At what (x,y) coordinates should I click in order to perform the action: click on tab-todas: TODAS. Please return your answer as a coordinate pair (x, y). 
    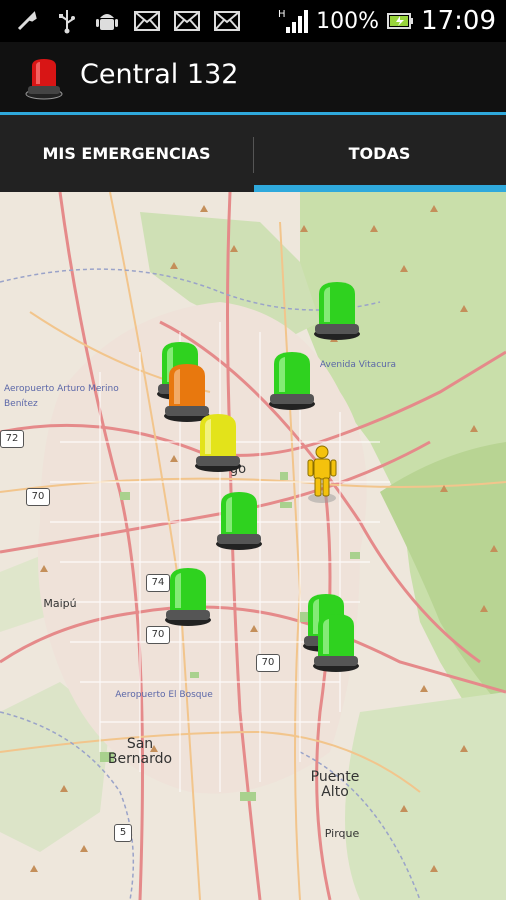
    Looking at the image, I should click on (379, 153).